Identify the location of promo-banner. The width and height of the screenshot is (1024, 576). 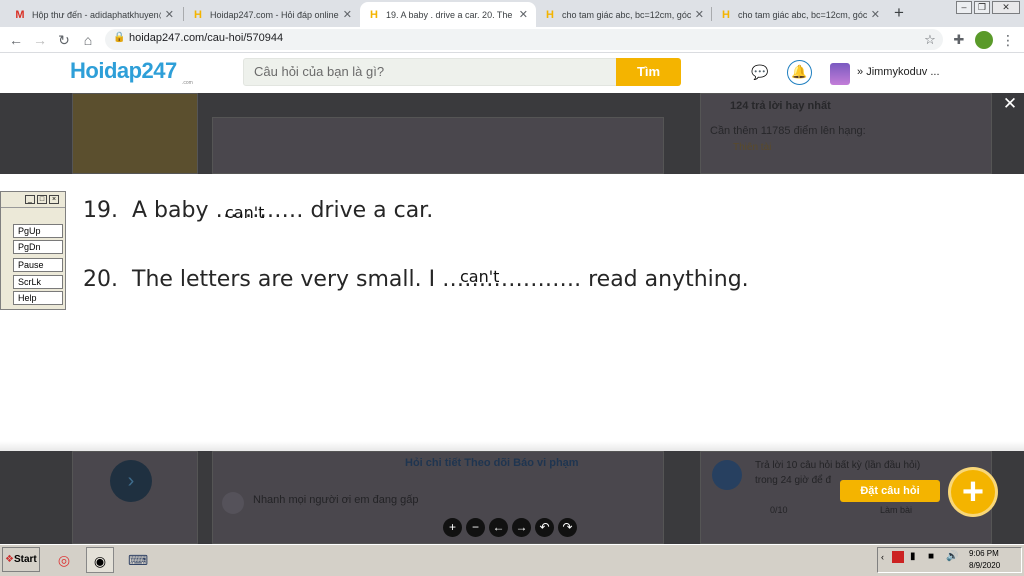
(135, 133).